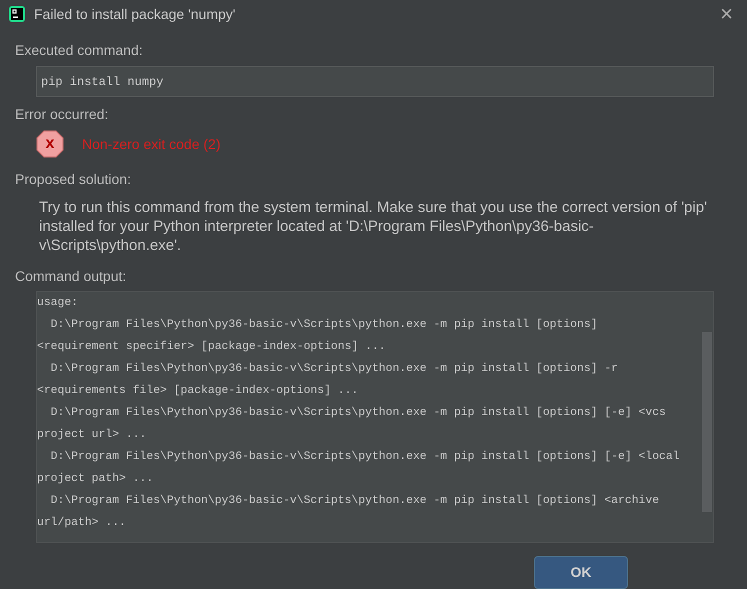 This screenshot has width=747, height=589. I want to click on error-message: Non-zero exit code (2), so click(151, 144).